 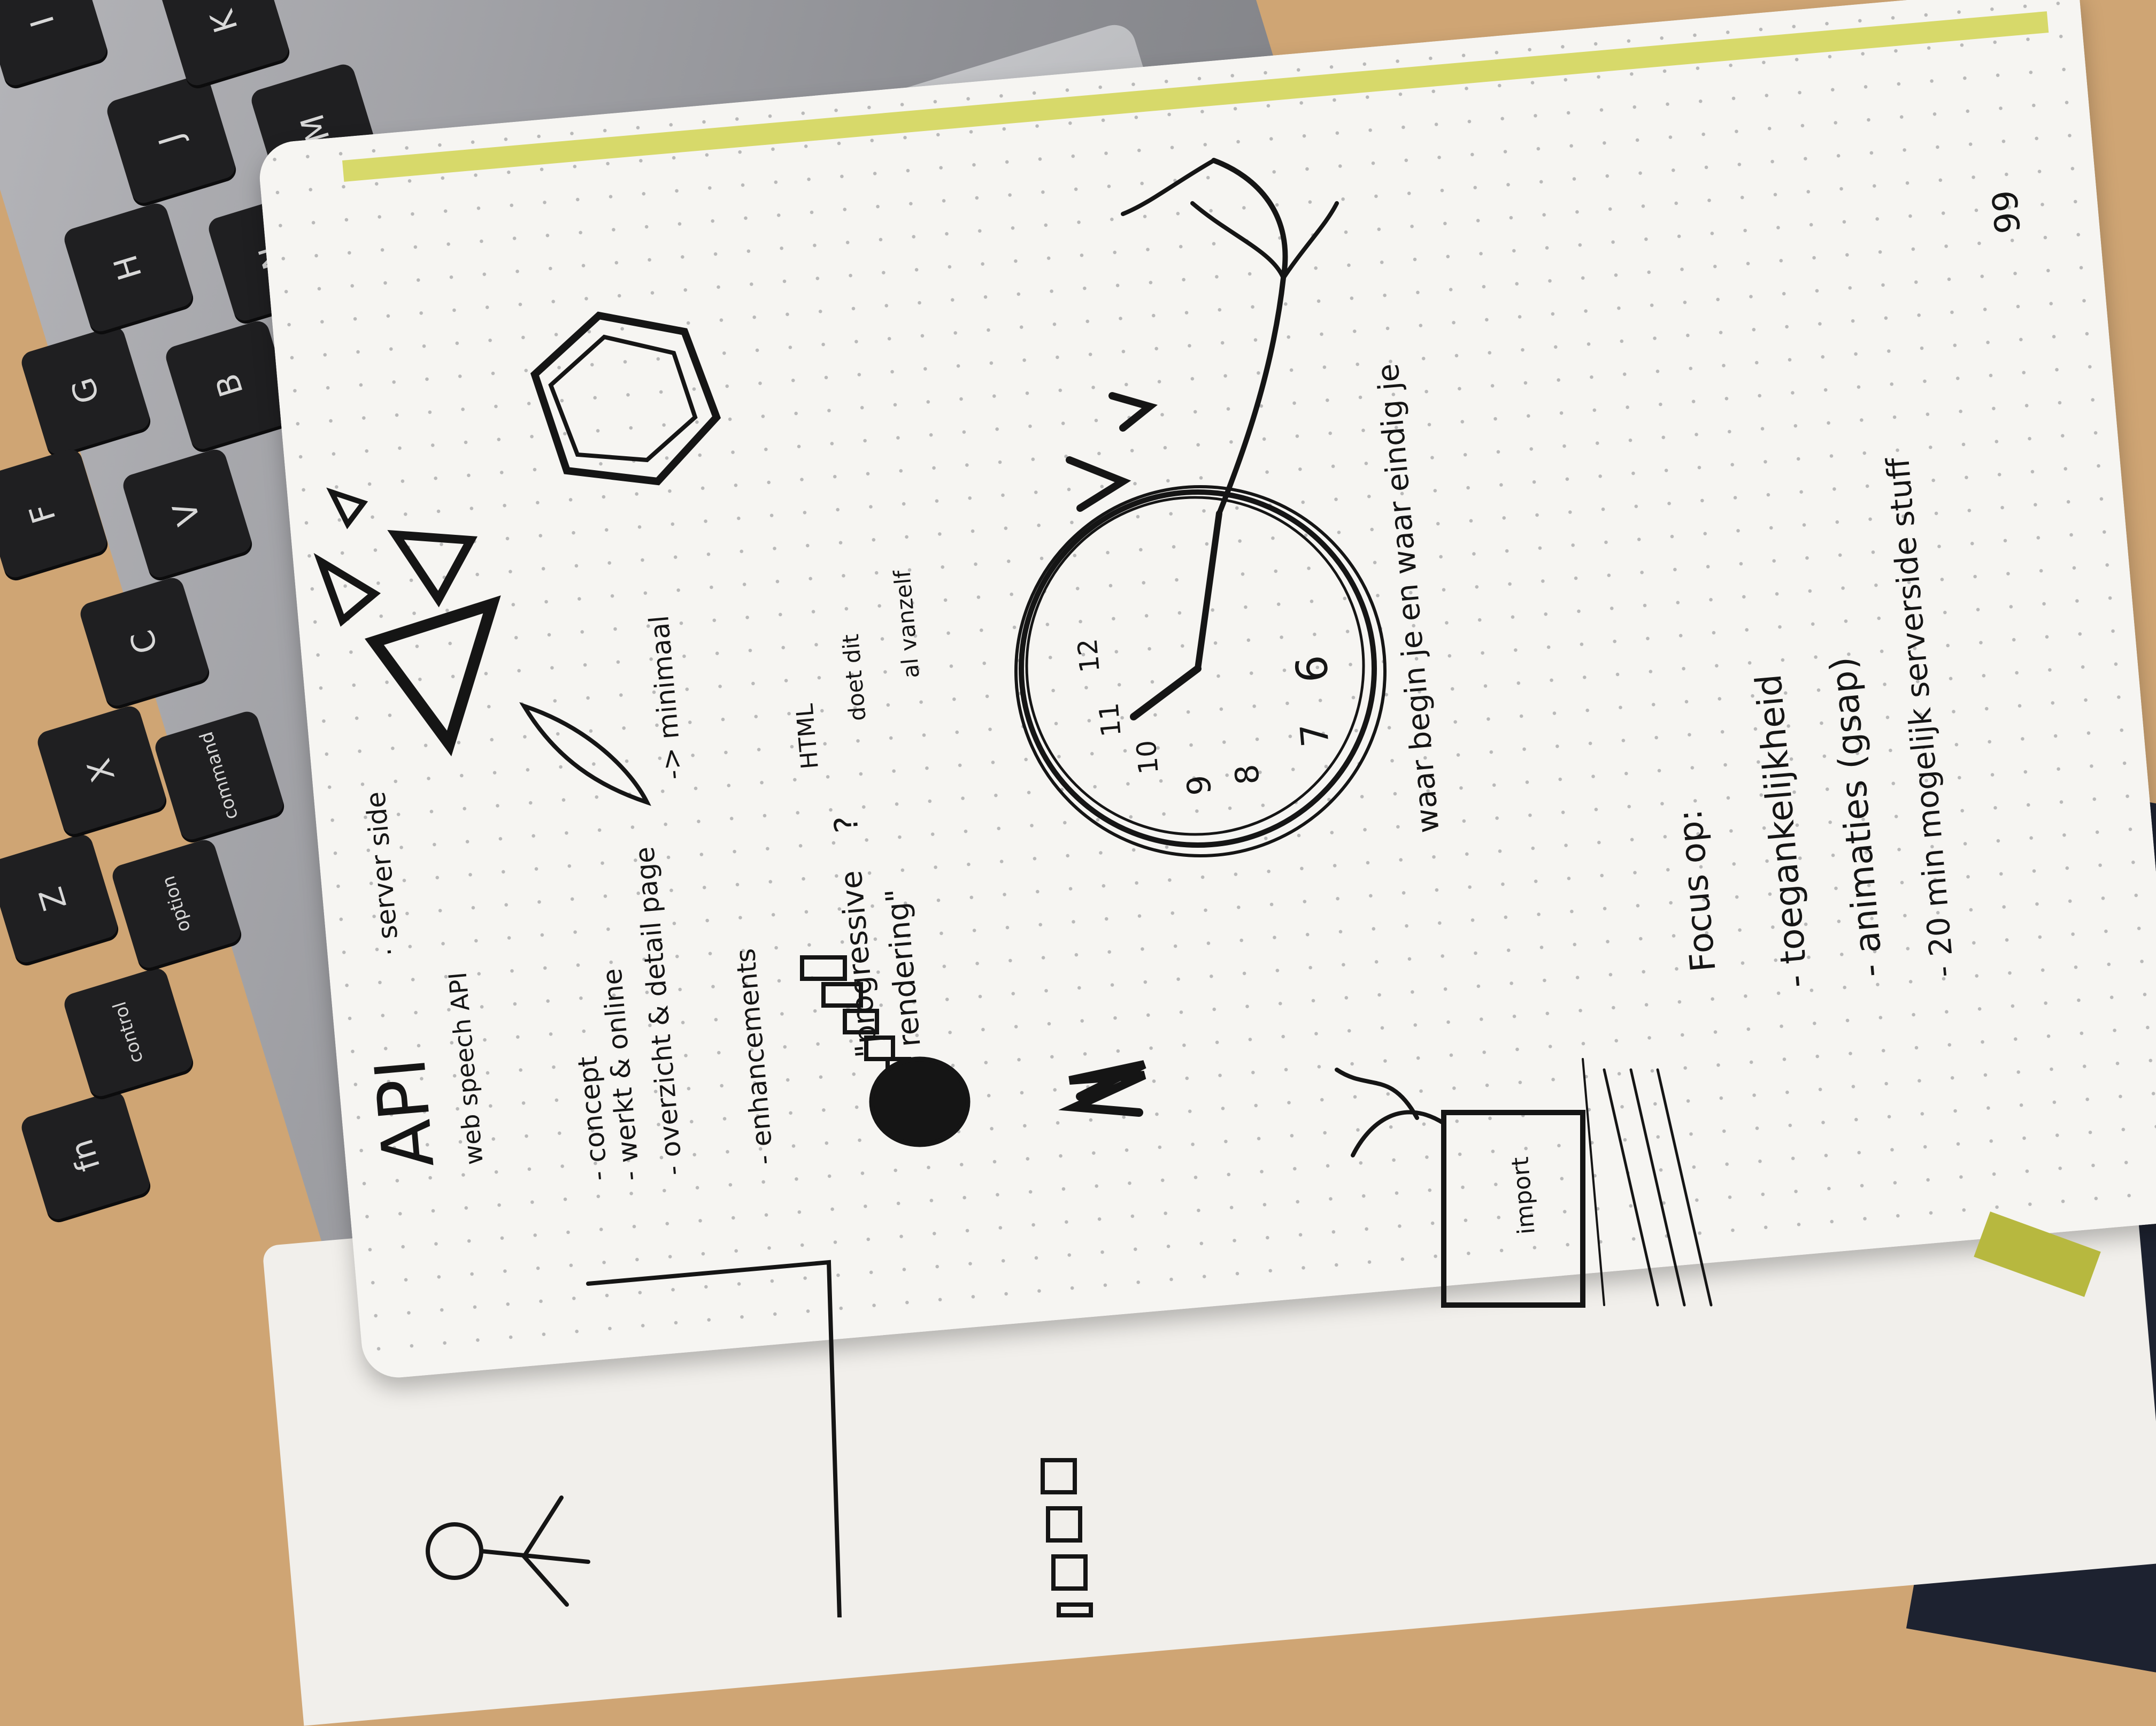 What do you see at coordinates (508, 1551) in the screenshot?
I see `stick-figure-sketch` at bounding box center [508, 1551].